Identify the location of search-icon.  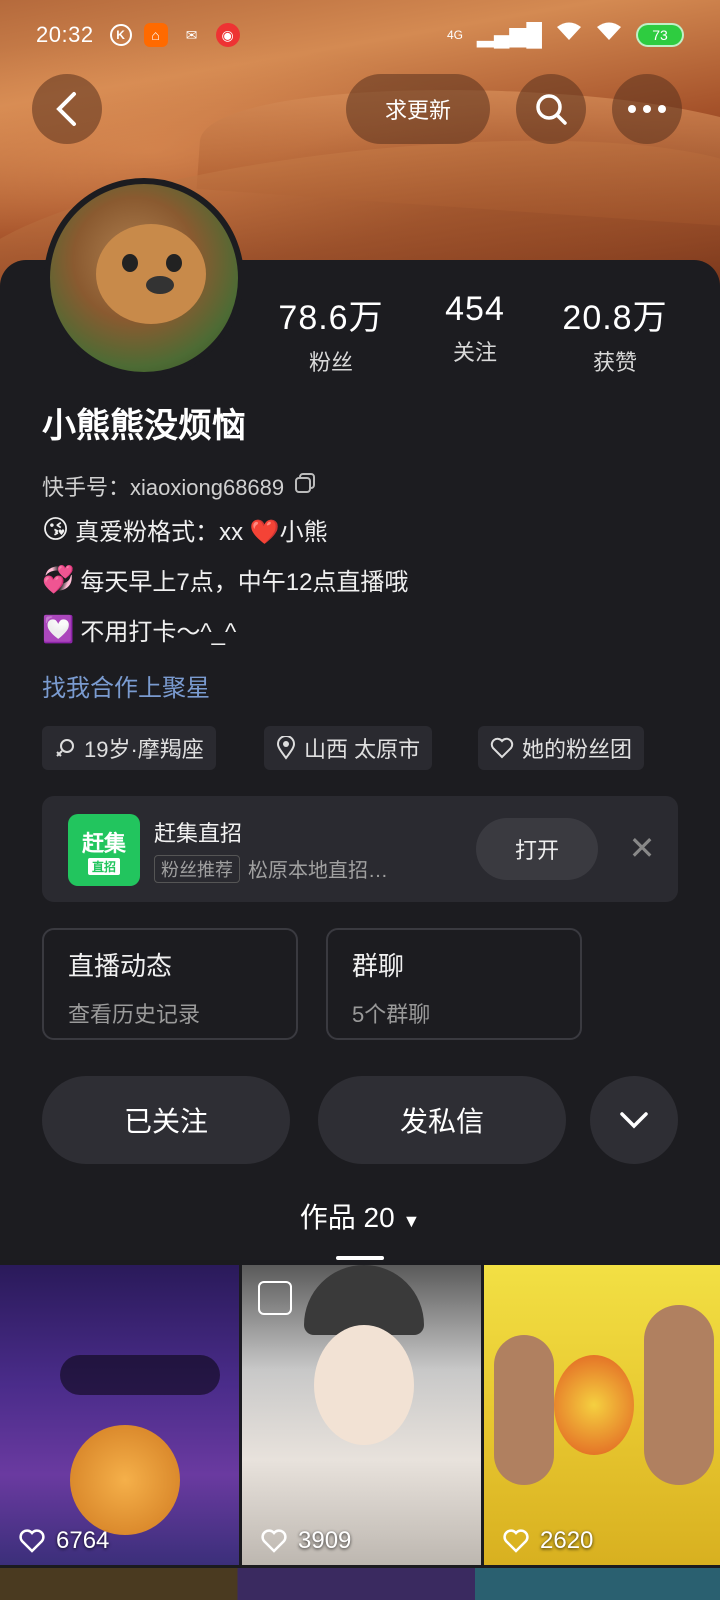
(551, 109).